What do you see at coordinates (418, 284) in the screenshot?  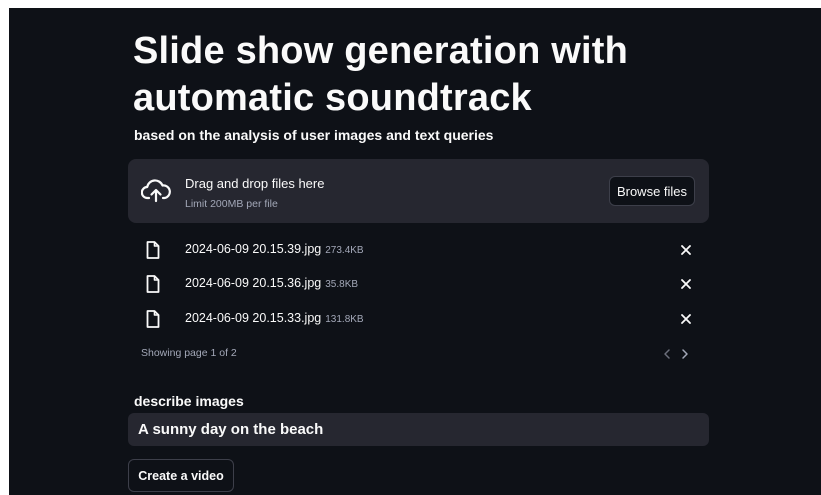 I see `uploaded-file-row: 2024-06-09 20.15.36.jpg 35.8KB` at bounding box center [418, 284].